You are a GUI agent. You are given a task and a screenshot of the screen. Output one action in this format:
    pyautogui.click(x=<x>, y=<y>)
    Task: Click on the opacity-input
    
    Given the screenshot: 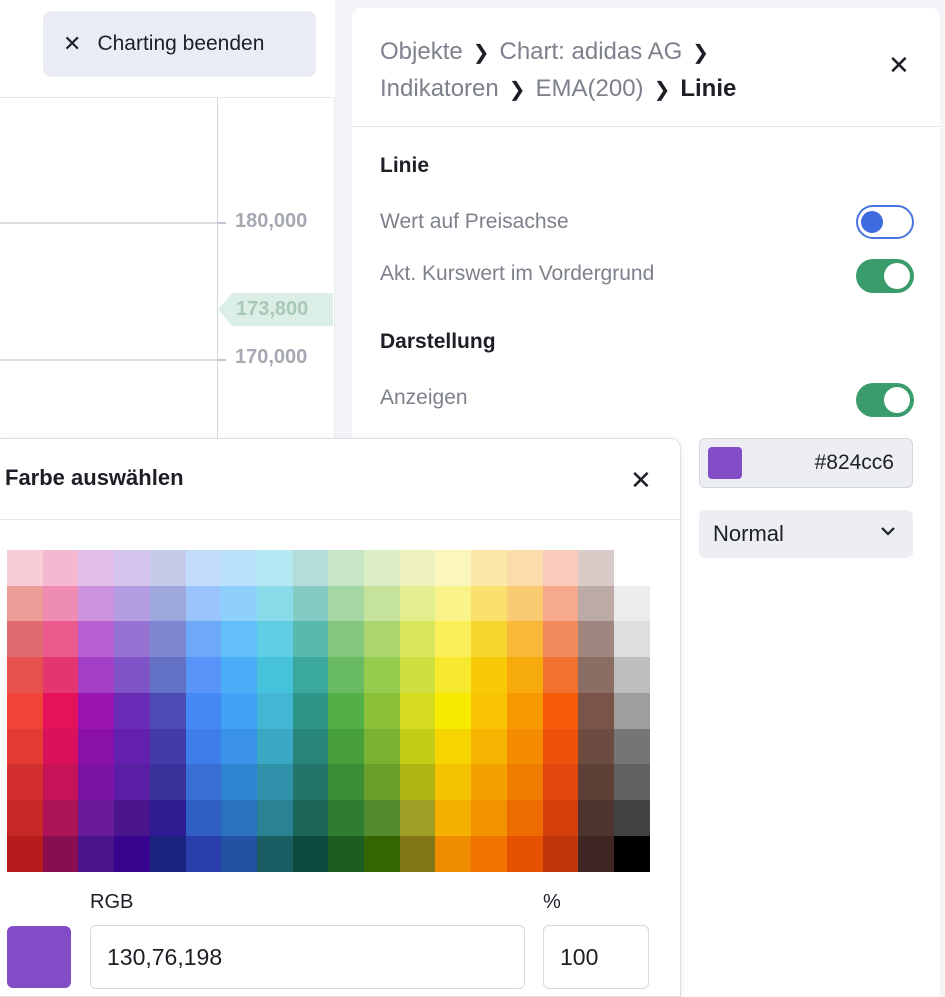 What is the action you would take?
    pyautogui.click(x=596, y=957)
    